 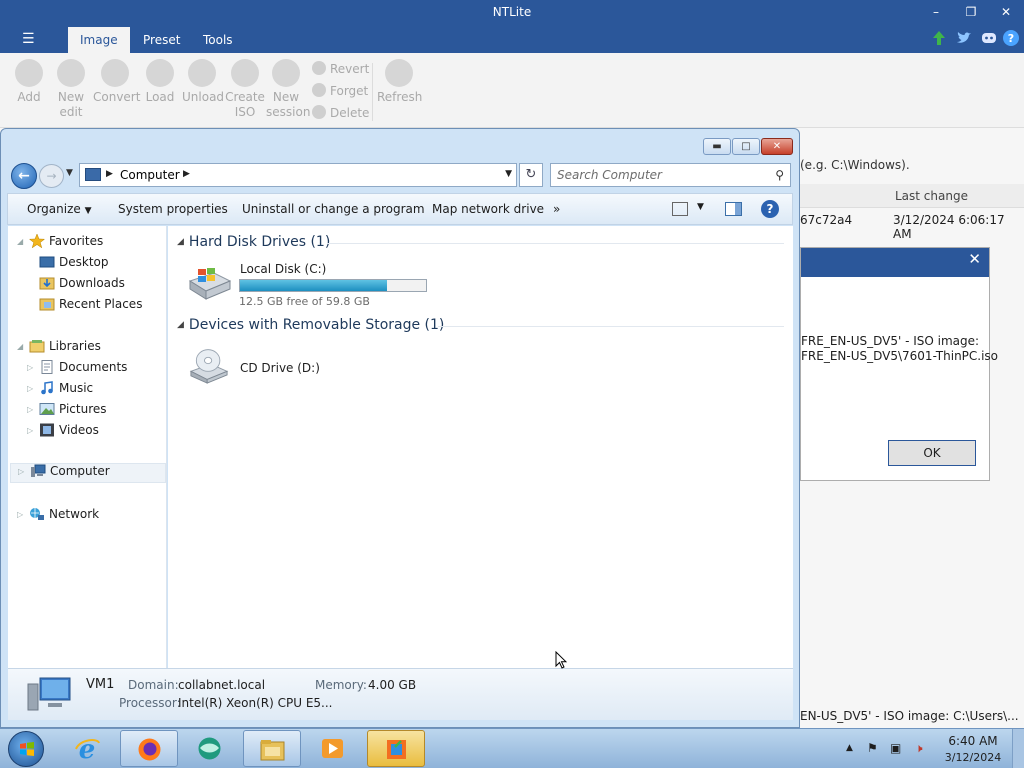 I want to click on organize-button: Organize ▼, so click(x=59, y=209).